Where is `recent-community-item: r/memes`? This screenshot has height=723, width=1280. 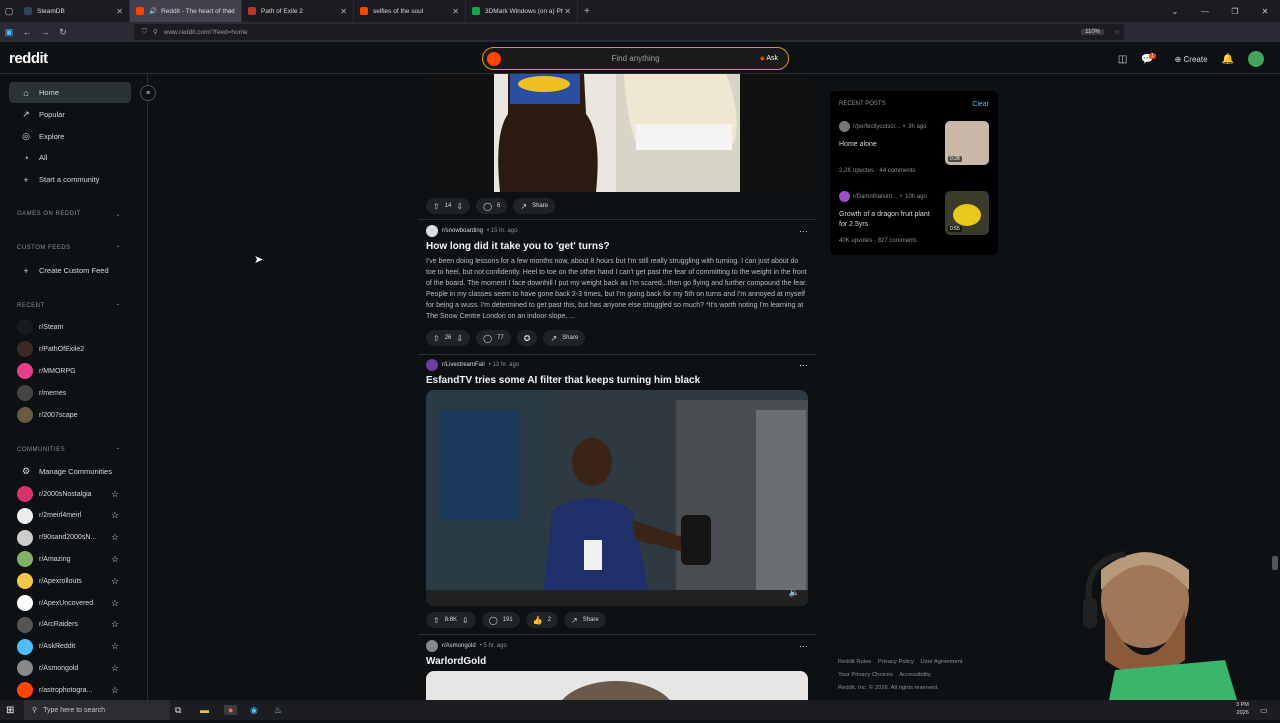
recent-community-item: r/memes is located at coordinates (72, 393).